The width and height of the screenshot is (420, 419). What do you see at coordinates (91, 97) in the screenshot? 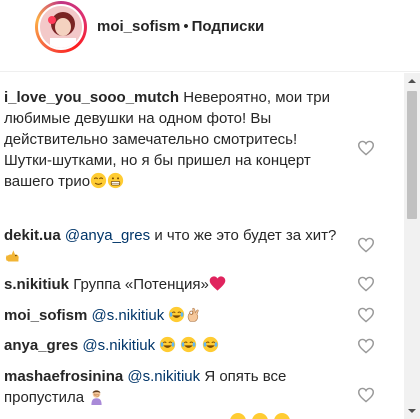
I see `comment-author: i_love_you_sooo_mutch` at bounding box center [91, 97].